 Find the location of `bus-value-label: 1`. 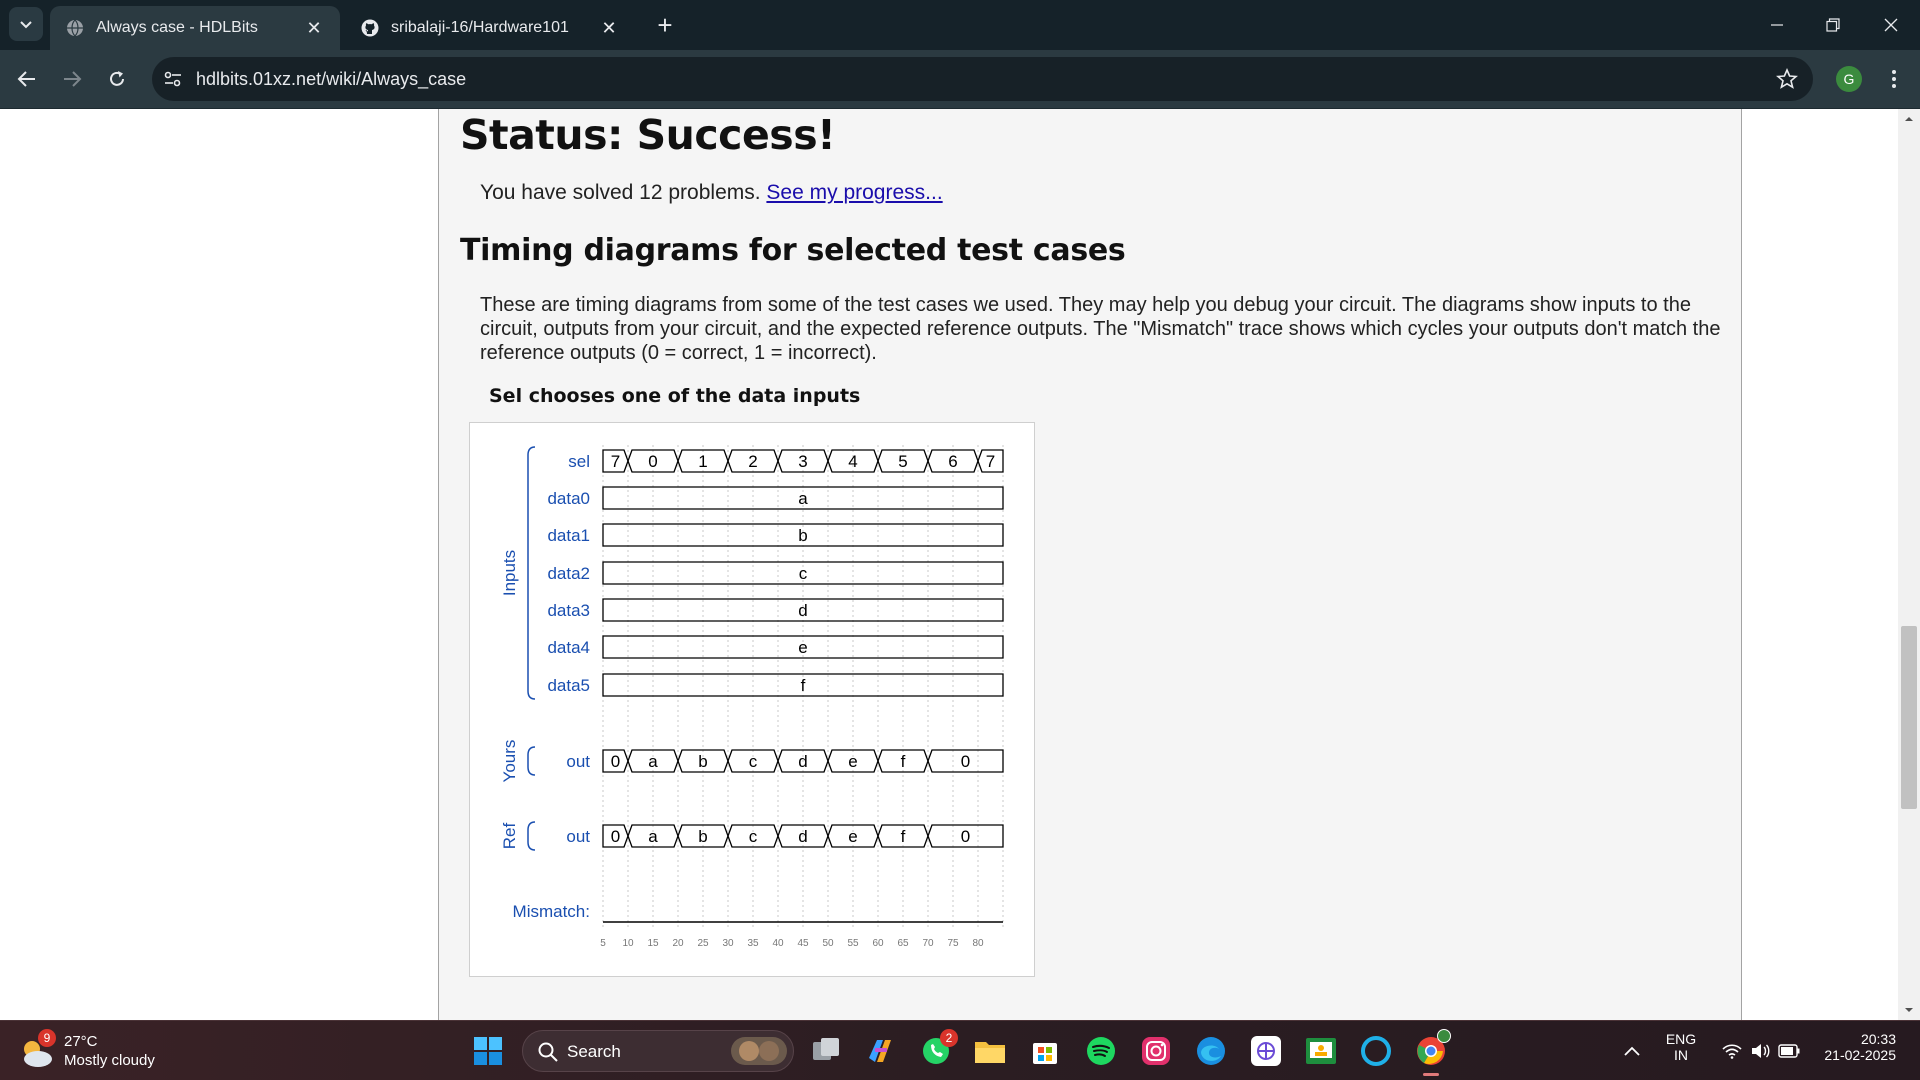

bus-value-label: 1 is located at coordinates (702, 461).